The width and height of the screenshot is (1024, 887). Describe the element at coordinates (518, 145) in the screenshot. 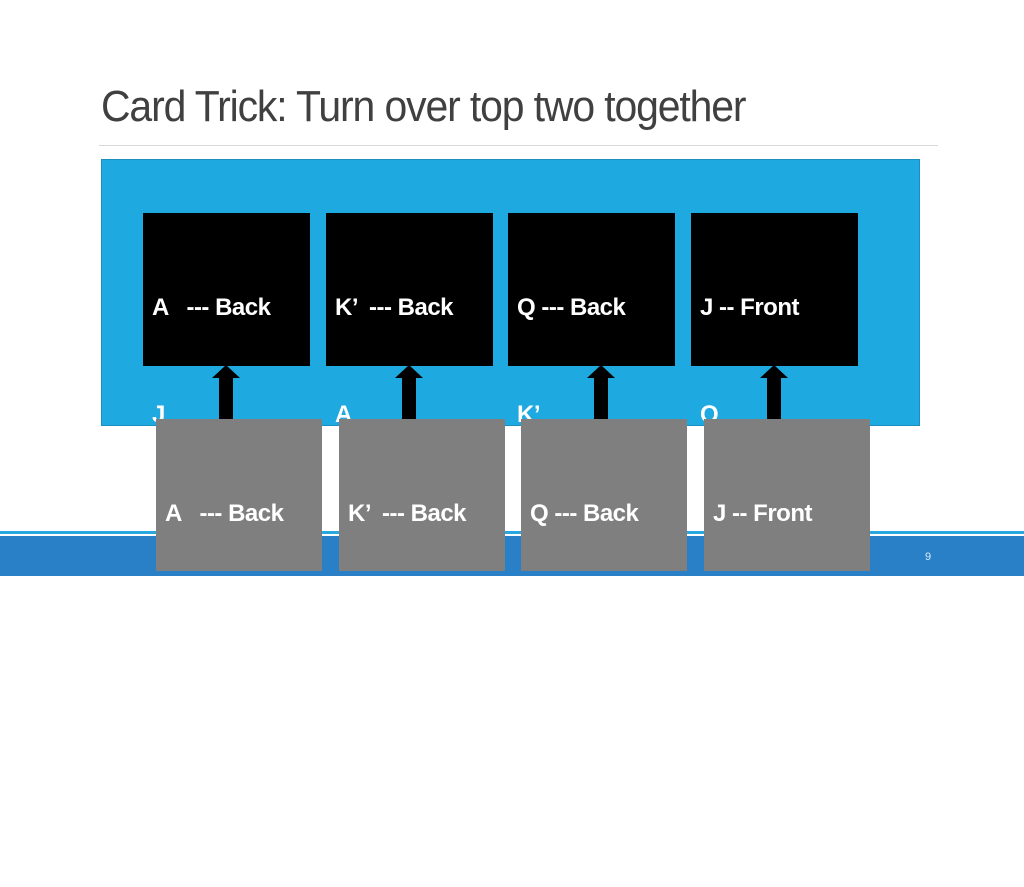

I see `title-divider` at that location.